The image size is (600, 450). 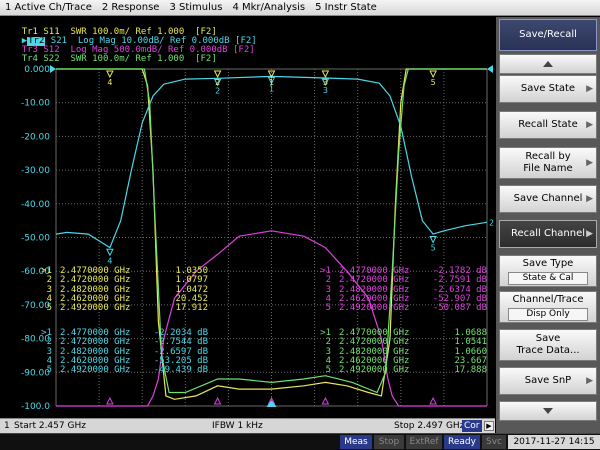 I want to click on menu-instr-state: 5 Instr State, so click(x=346, y=8).